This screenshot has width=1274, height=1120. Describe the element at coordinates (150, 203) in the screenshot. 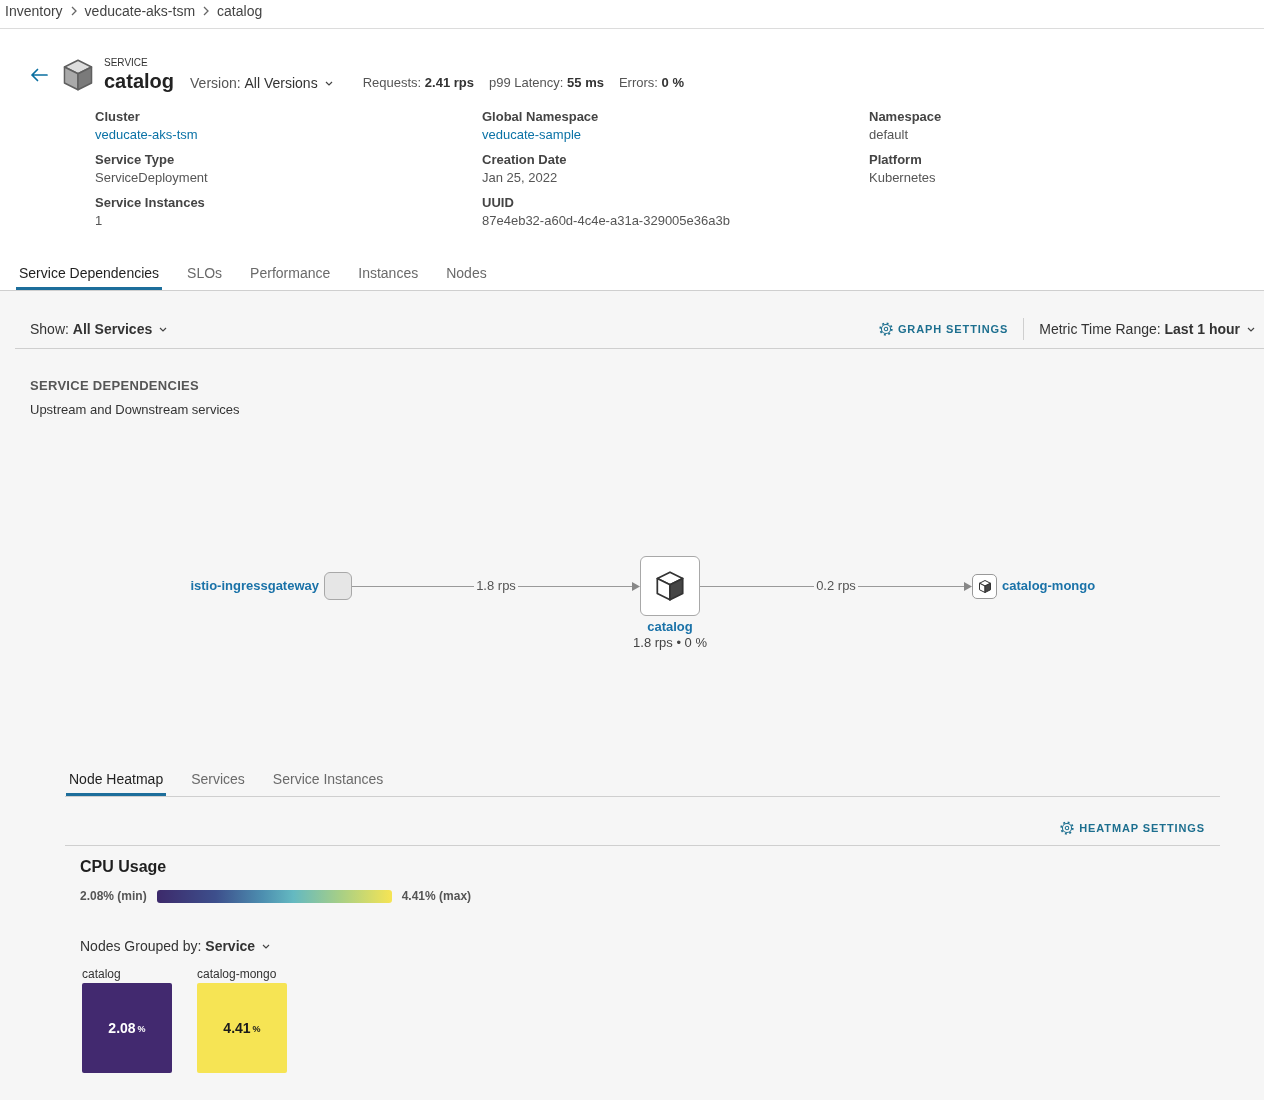

I see `detail-label: Service Instances` at that location.